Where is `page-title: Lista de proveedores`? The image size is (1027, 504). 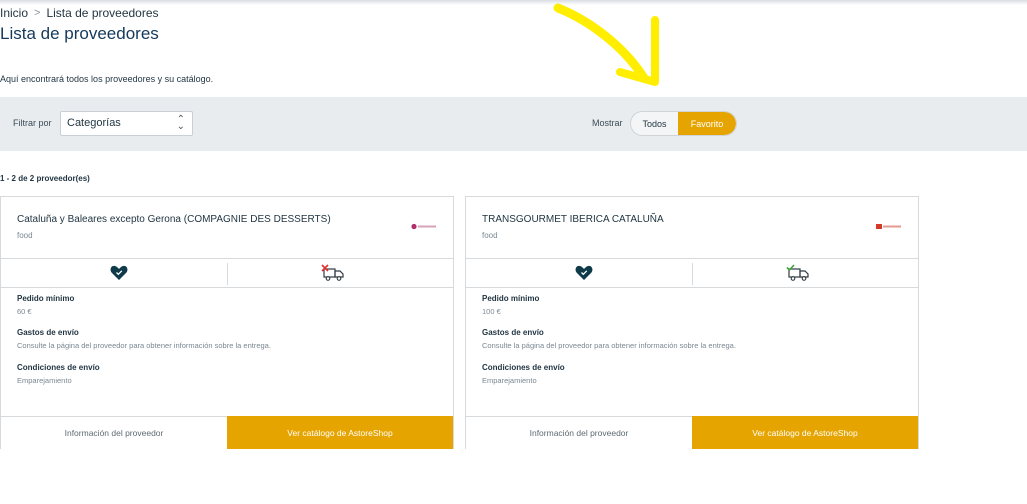 page-title: Lista de proveedores is located at coordinates (79, 33).